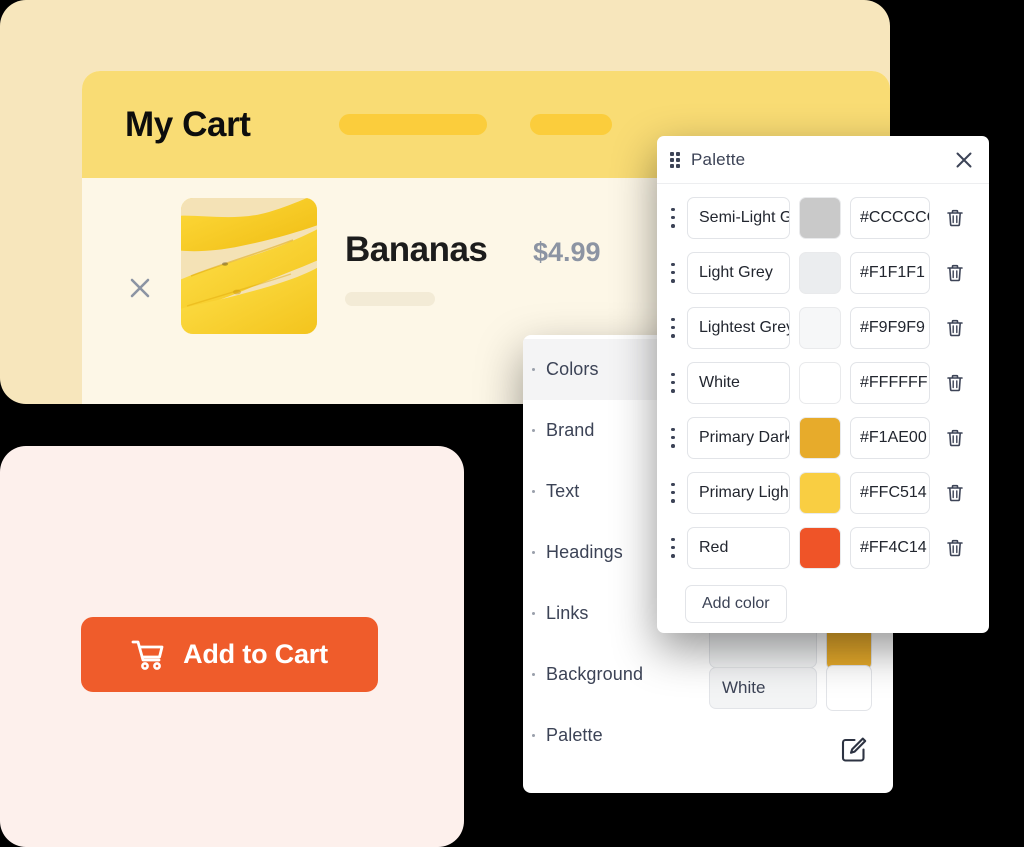 This screenshot has height=847, width=1024. Describe the element at coordinates (763, 688) in the screenshot. I see `settings-field-input: White` at that location.